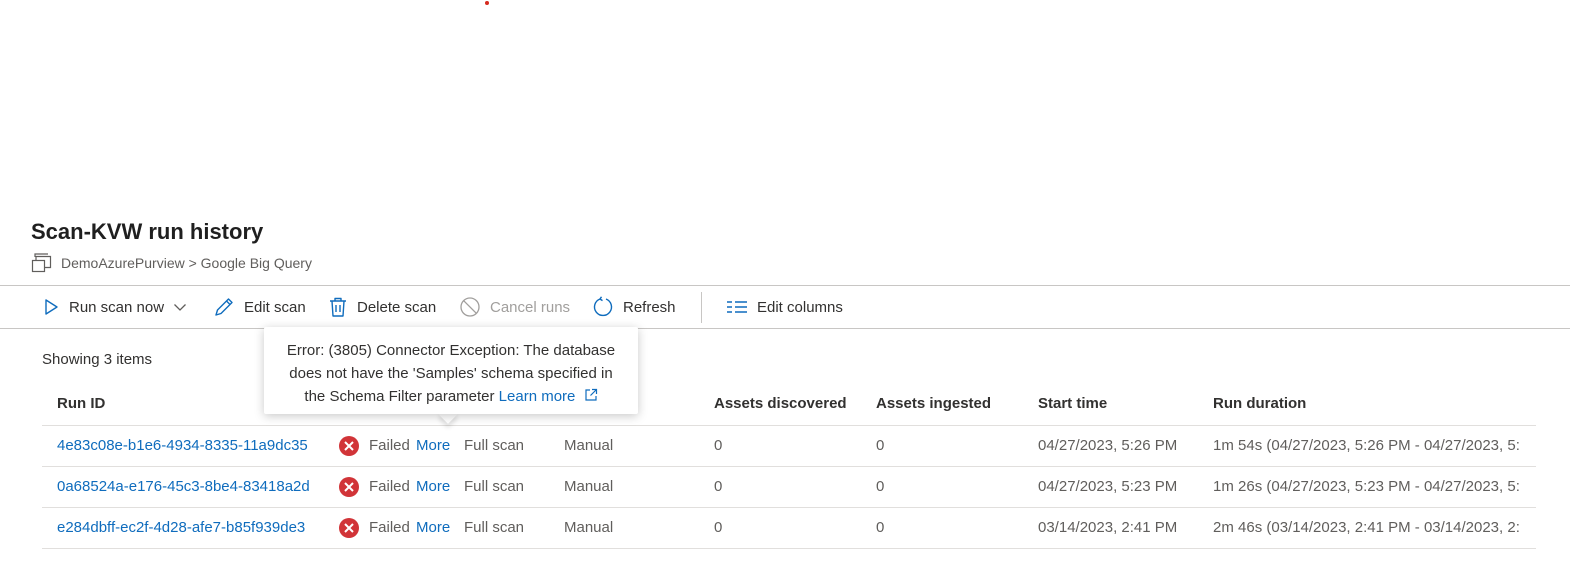 The height and width of the screenshot is (586, 1570). I want to click on learn-more-label: Learn more, so click(537, 396).